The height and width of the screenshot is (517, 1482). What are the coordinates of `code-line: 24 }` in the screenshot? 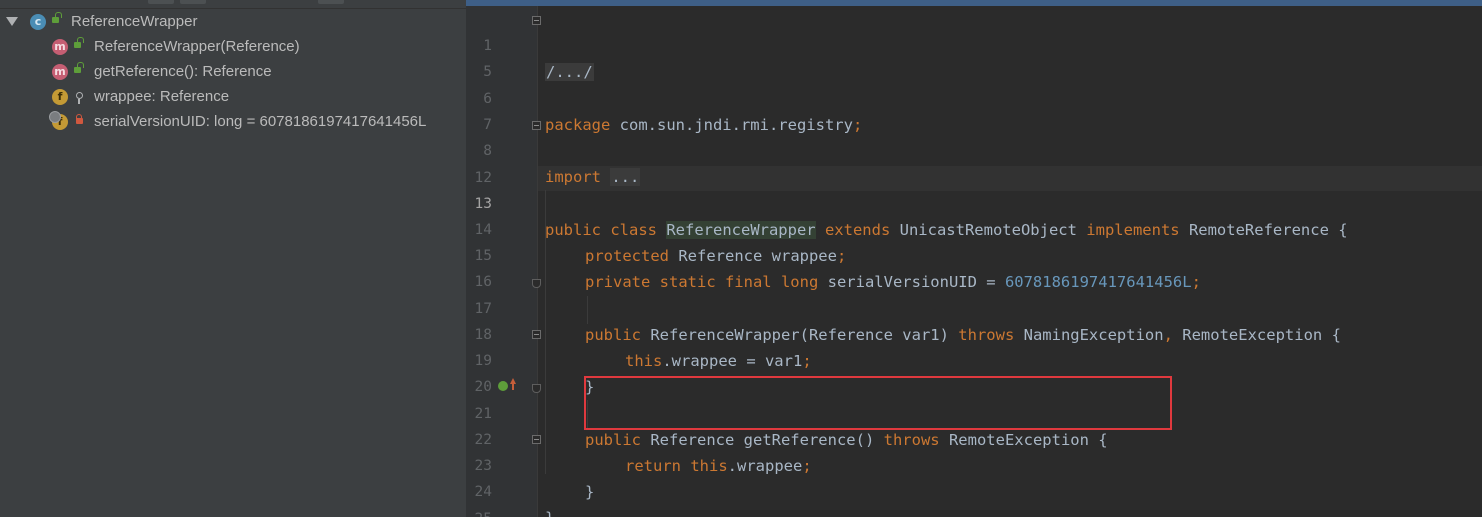 It's located at (510, 485).